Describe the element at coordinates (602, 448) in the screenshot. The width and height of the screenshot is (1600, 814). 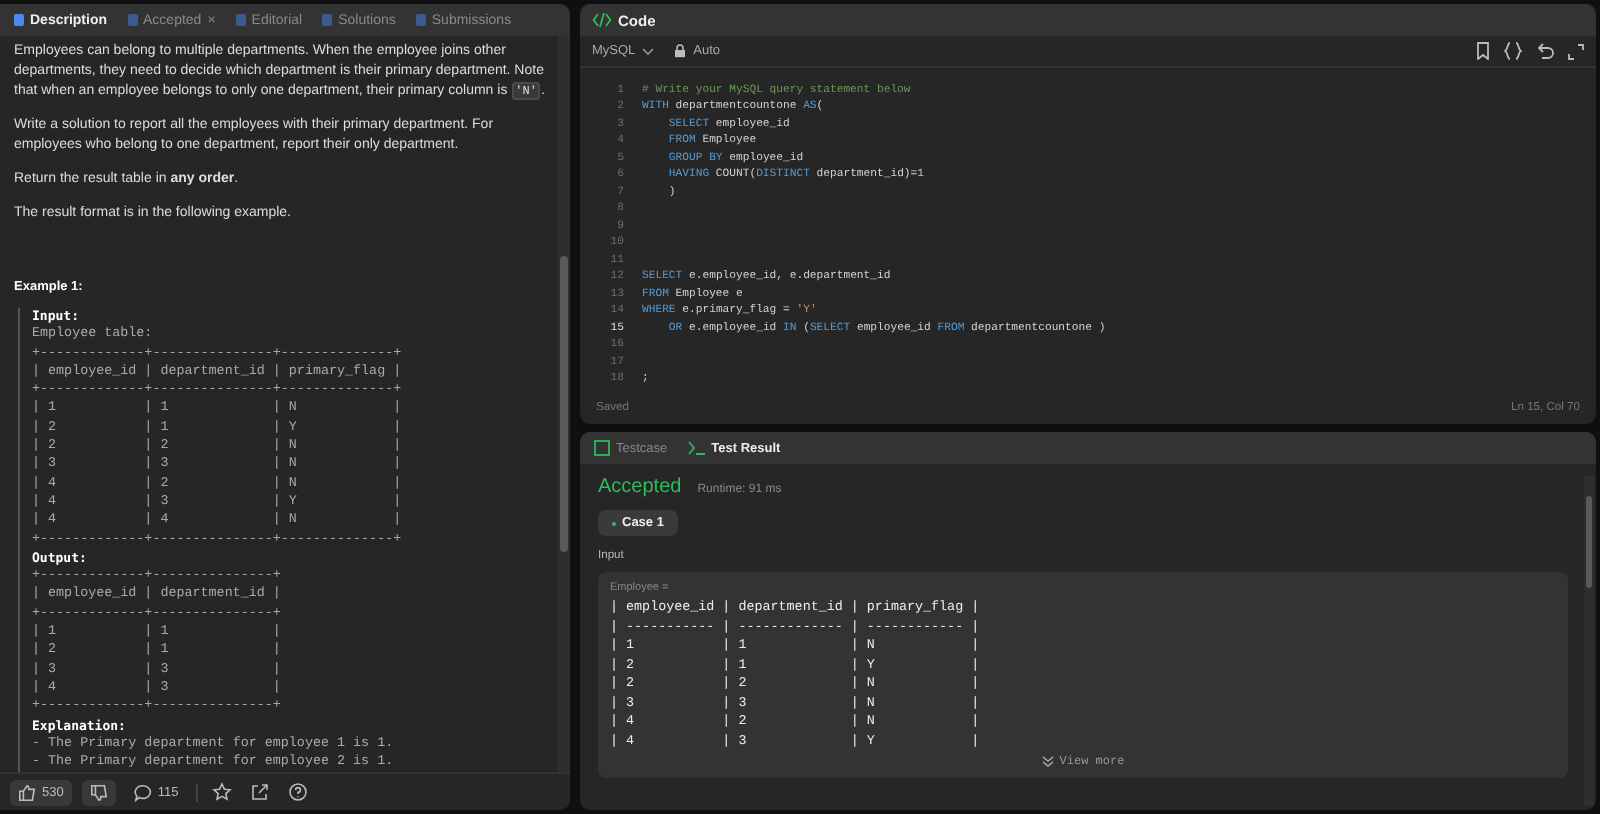
I see `checkbox-icon` at that location.